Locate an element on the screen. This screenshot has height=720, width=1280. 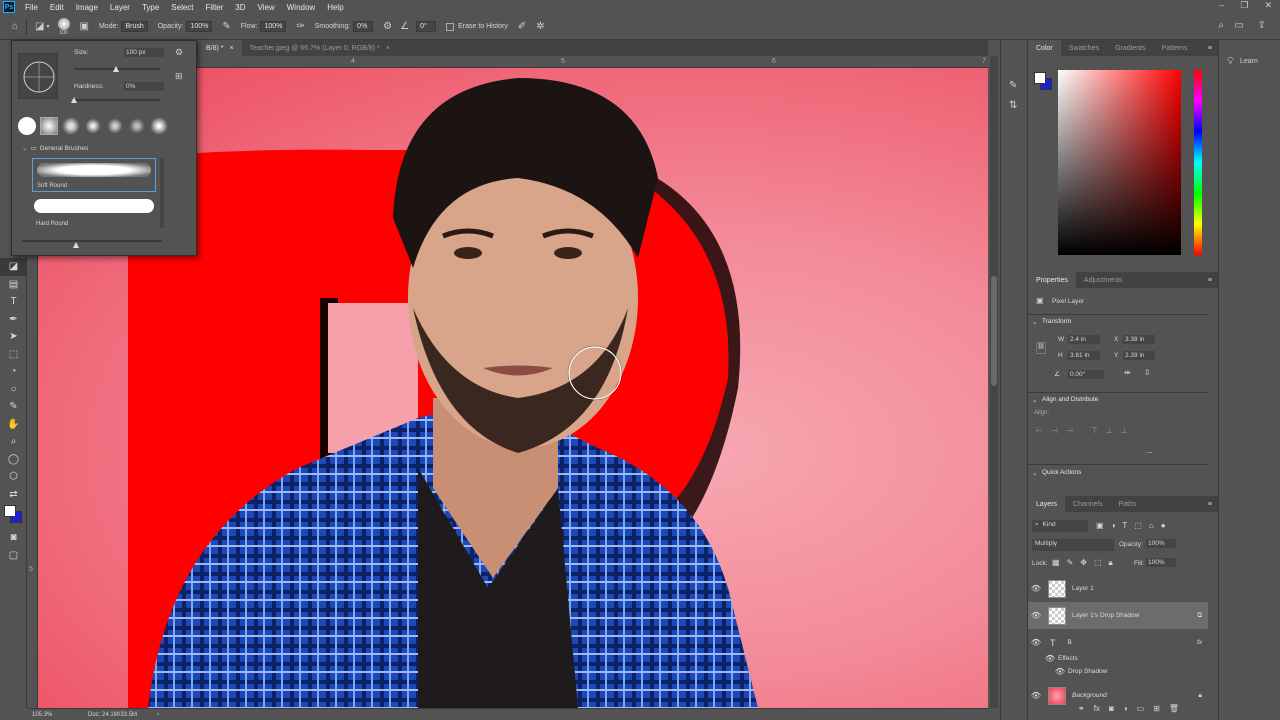
foreground-swatch is located at coordinates (1040, 78).